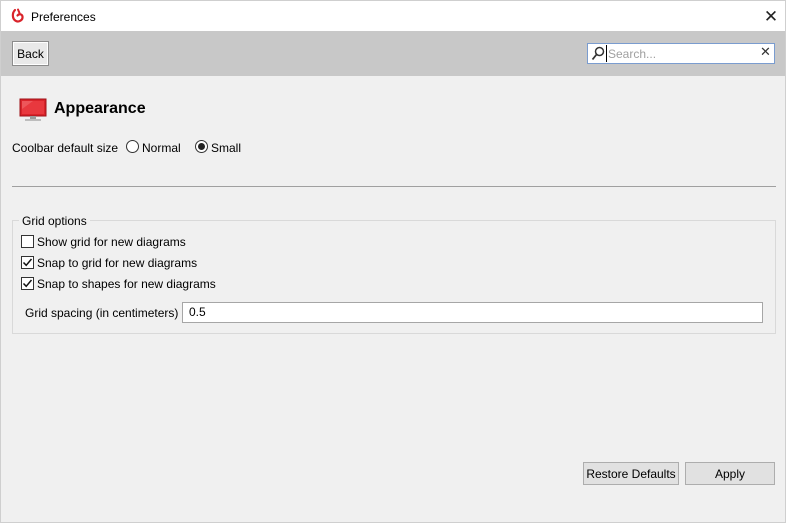 The image size is (786, 523). I want to click on search-field: ✕, so click(681, 53).